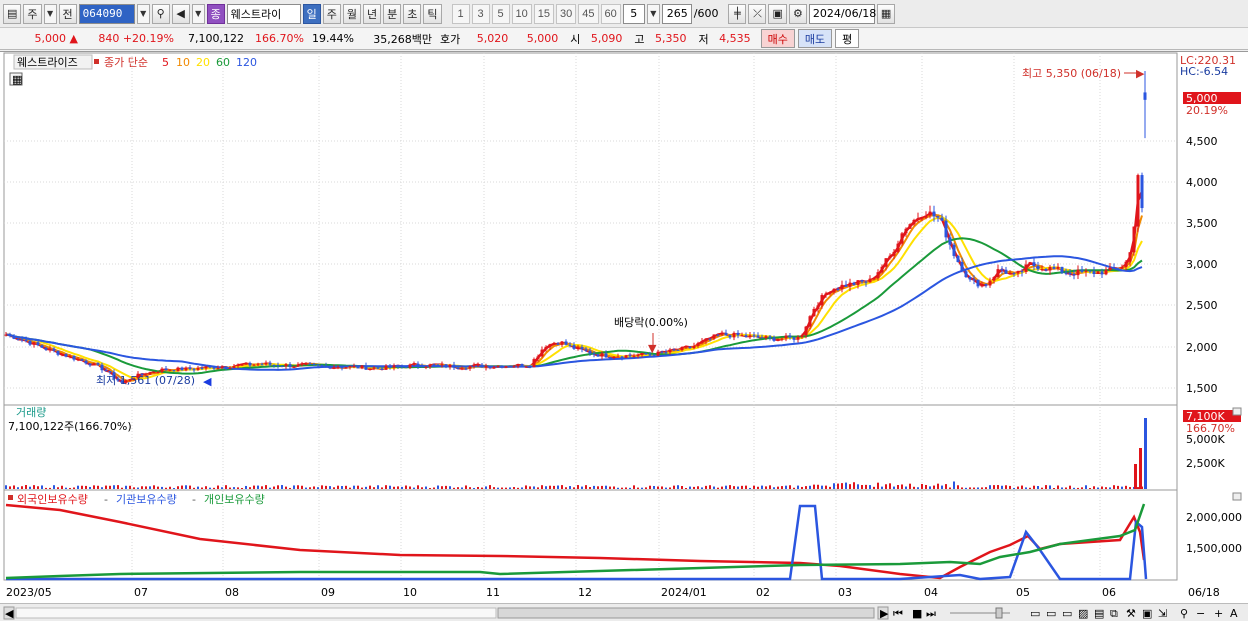 The image size is (1248, 621). I want to click on tab-minute: 분, so click(392, 13).